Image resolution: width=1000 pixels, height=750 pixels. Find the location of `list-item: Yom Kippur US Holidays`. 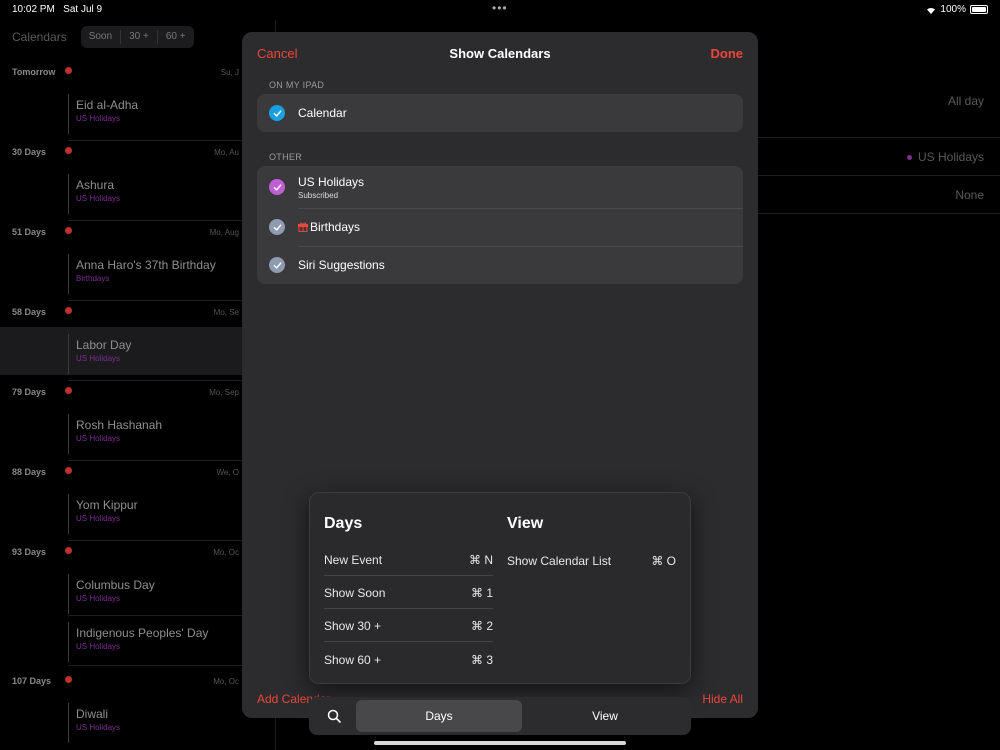

list-item: Yom Kippur US Holidays is located at coordinates (107, 510).